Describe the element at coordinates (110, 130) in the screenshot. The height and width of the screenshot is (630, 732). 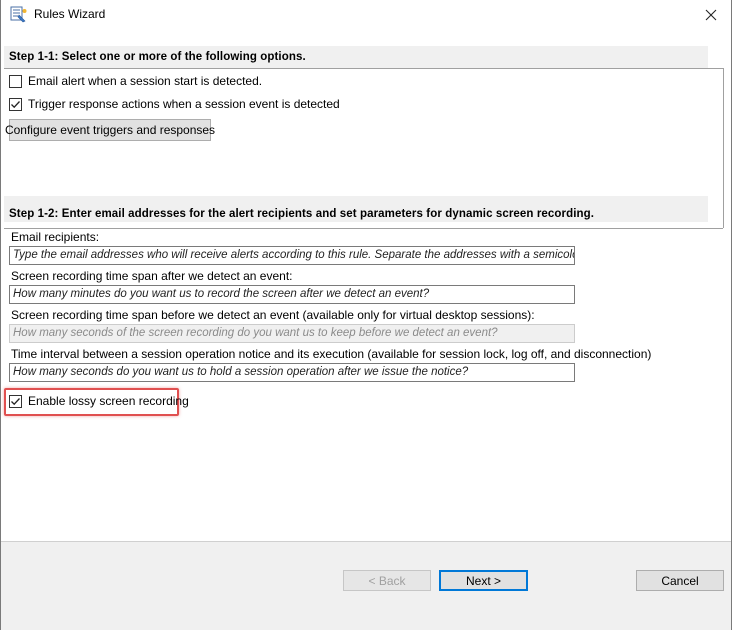
I see `configure-triggers-button: Configure event triggers and responses` at that location.